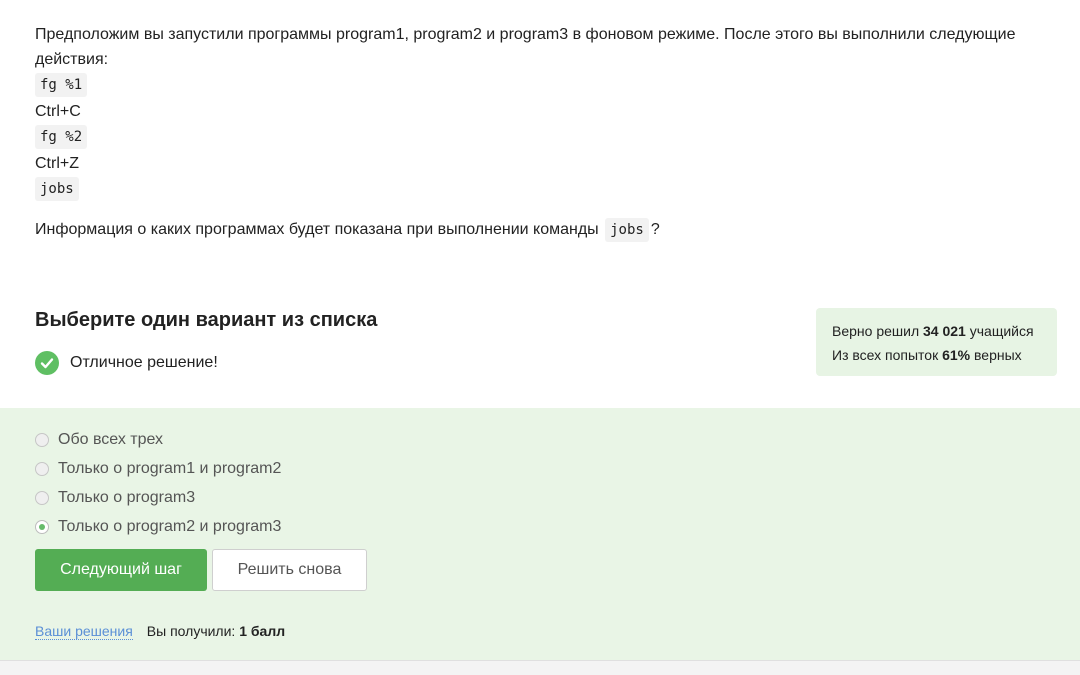  I want to click on option-item: Только о program1 и program2, so click(158, 468).